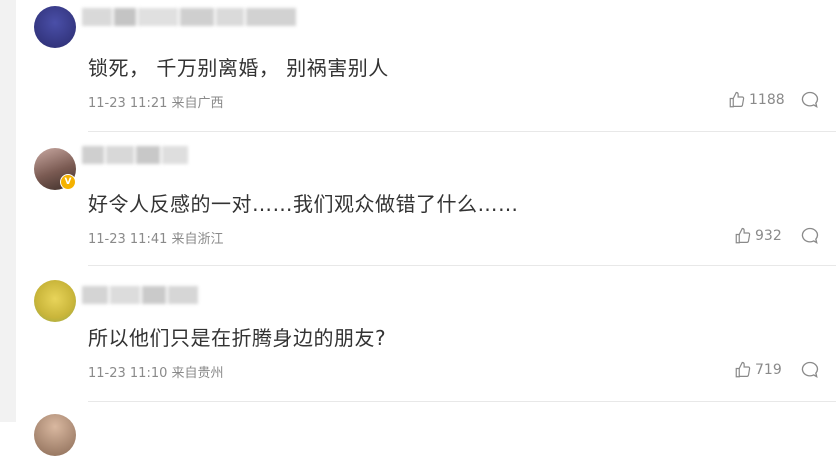 Image resolution: width=836 pixels, height=456 pixels. Describe the element at coordinates (462, 401) in the screenshot. I see `comment-divider` at that location.